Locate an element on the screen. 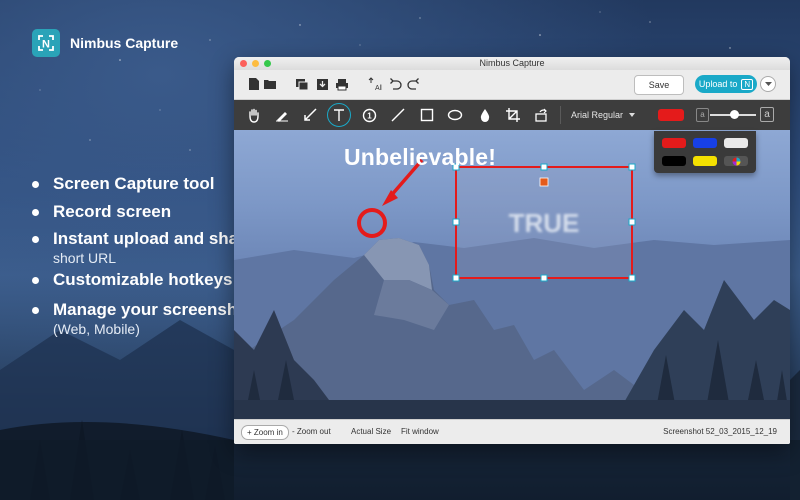  brand: N Nimbus Capture is located at coordinates (105, 43).